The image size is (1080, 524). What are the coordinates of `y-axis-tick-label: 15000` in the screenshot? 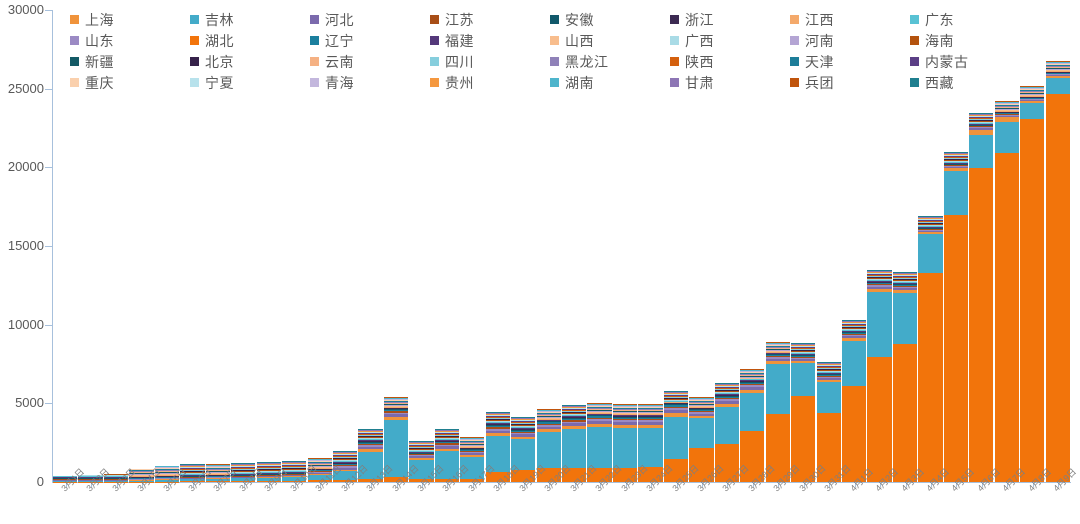 It's located at (25, 245).